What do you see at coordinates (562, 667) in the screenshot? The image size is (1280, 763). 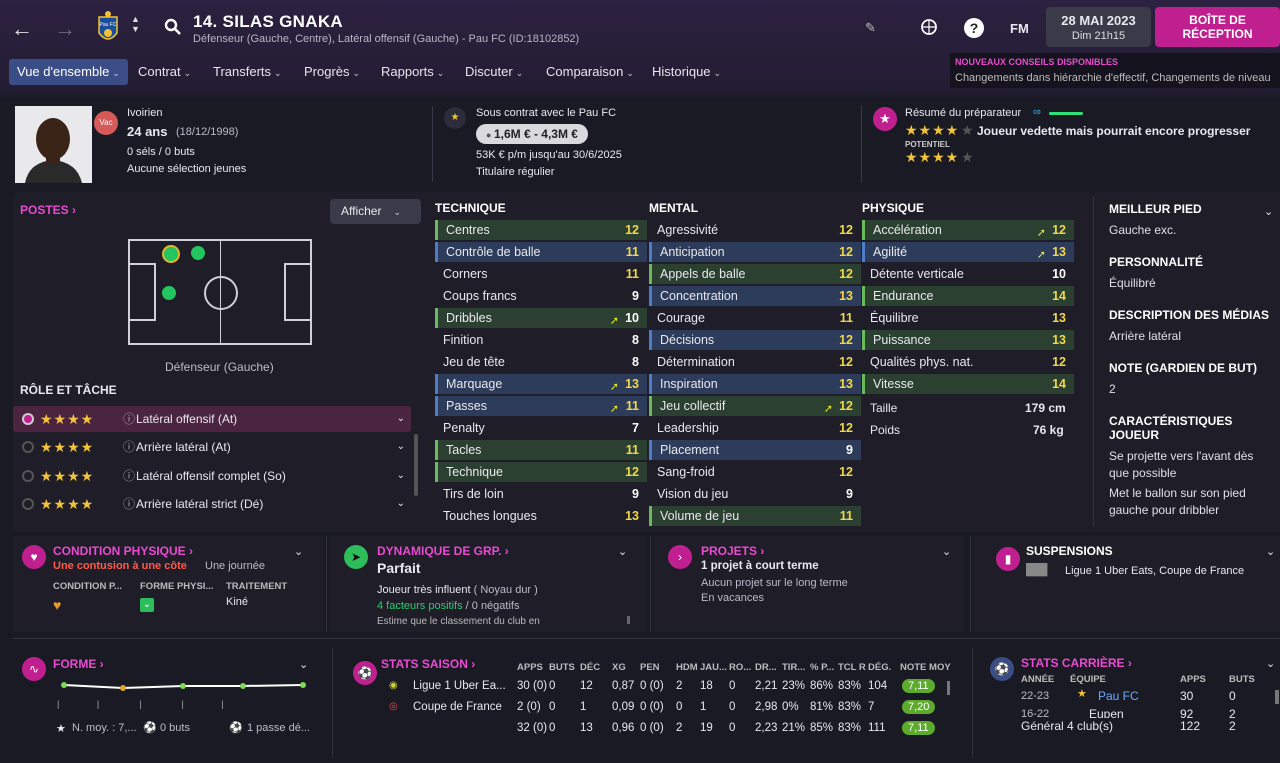 I see `season-col-header: BUTS` at bounding box center [562, 667].